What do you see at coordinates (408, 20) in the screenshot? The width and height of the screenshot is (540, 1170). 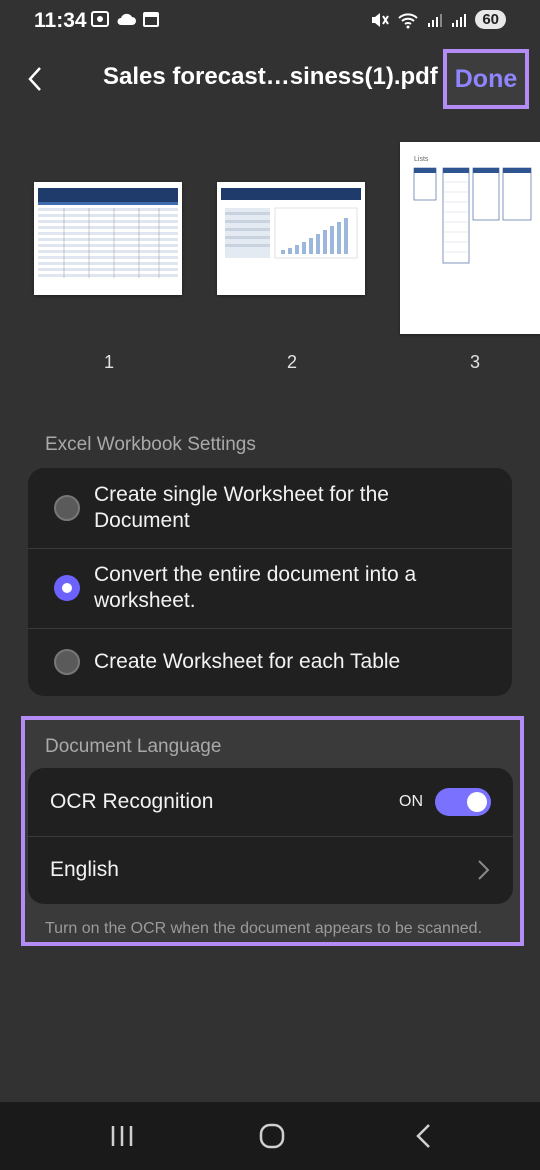 I see `wifi-icon` at bounding box center [408, 20].